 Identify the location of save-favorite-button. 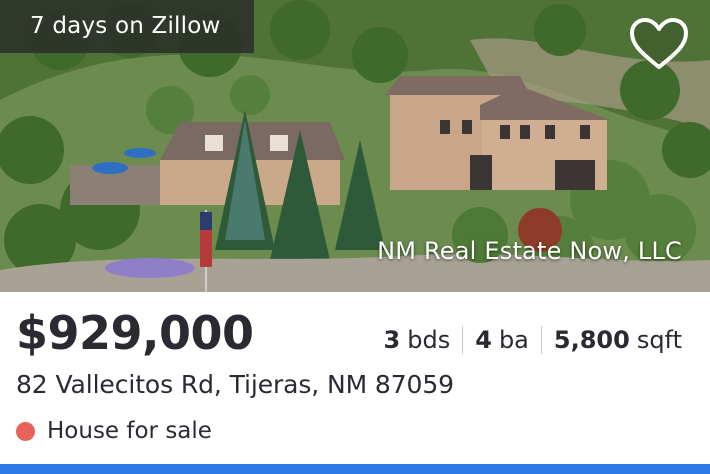
(660, 45).